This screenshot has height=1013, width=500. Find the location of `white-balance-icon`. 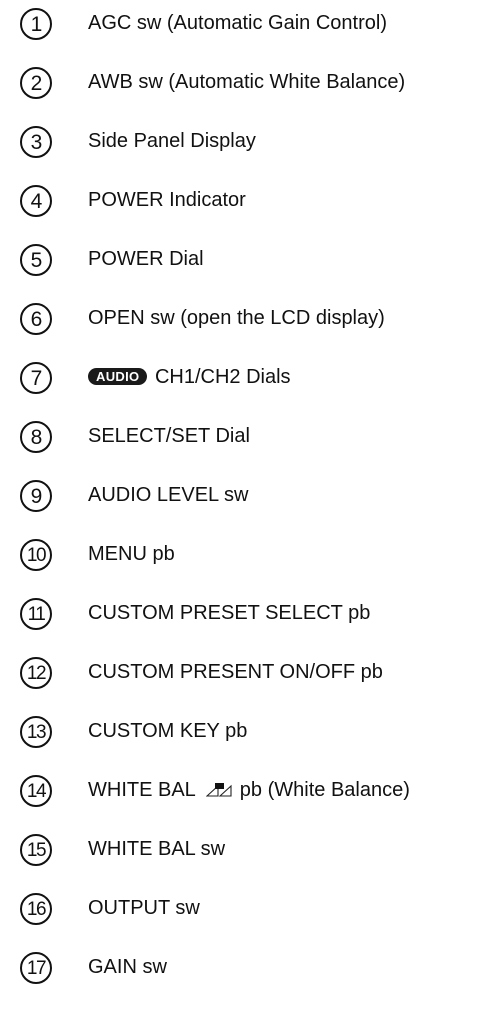

white-balance-icon is located at coordinates (218, 790).